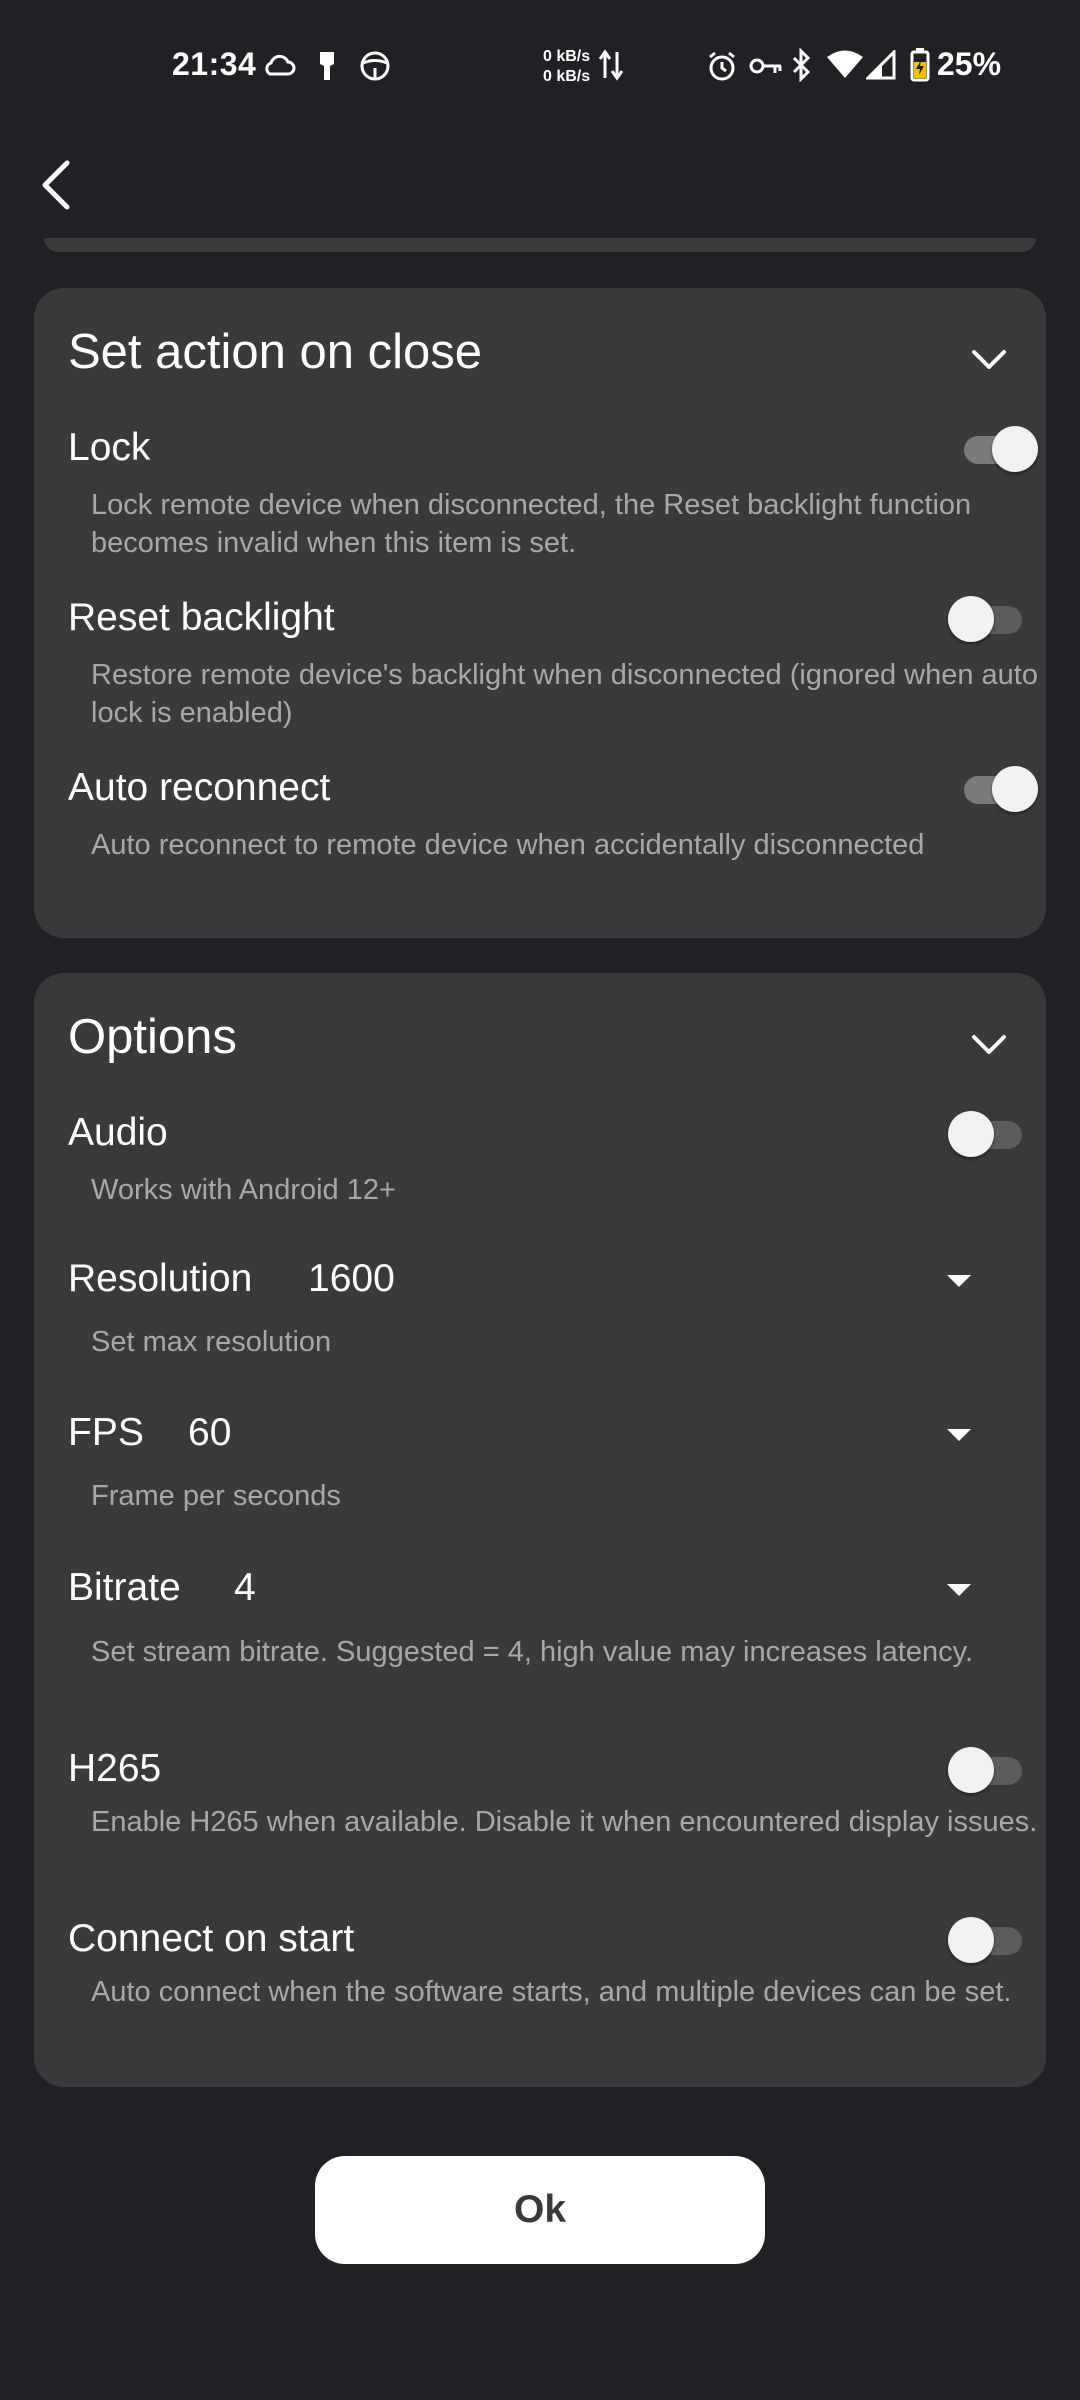 The image size is (1080, 2400). I want to click on back-arrow-icon, so click(56, 185).